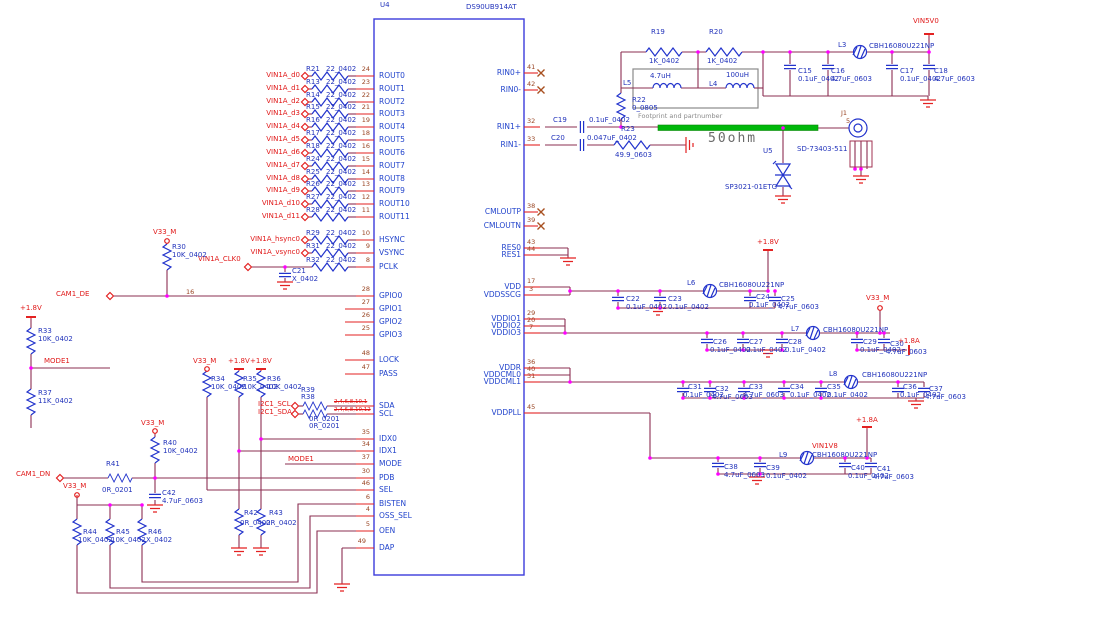 The width and height of the screenshot is (1102, 625). What do you see at coordinates (531, 139) in the screenshot?
I see `pin-number: 33` at bounding box center [531, 139].